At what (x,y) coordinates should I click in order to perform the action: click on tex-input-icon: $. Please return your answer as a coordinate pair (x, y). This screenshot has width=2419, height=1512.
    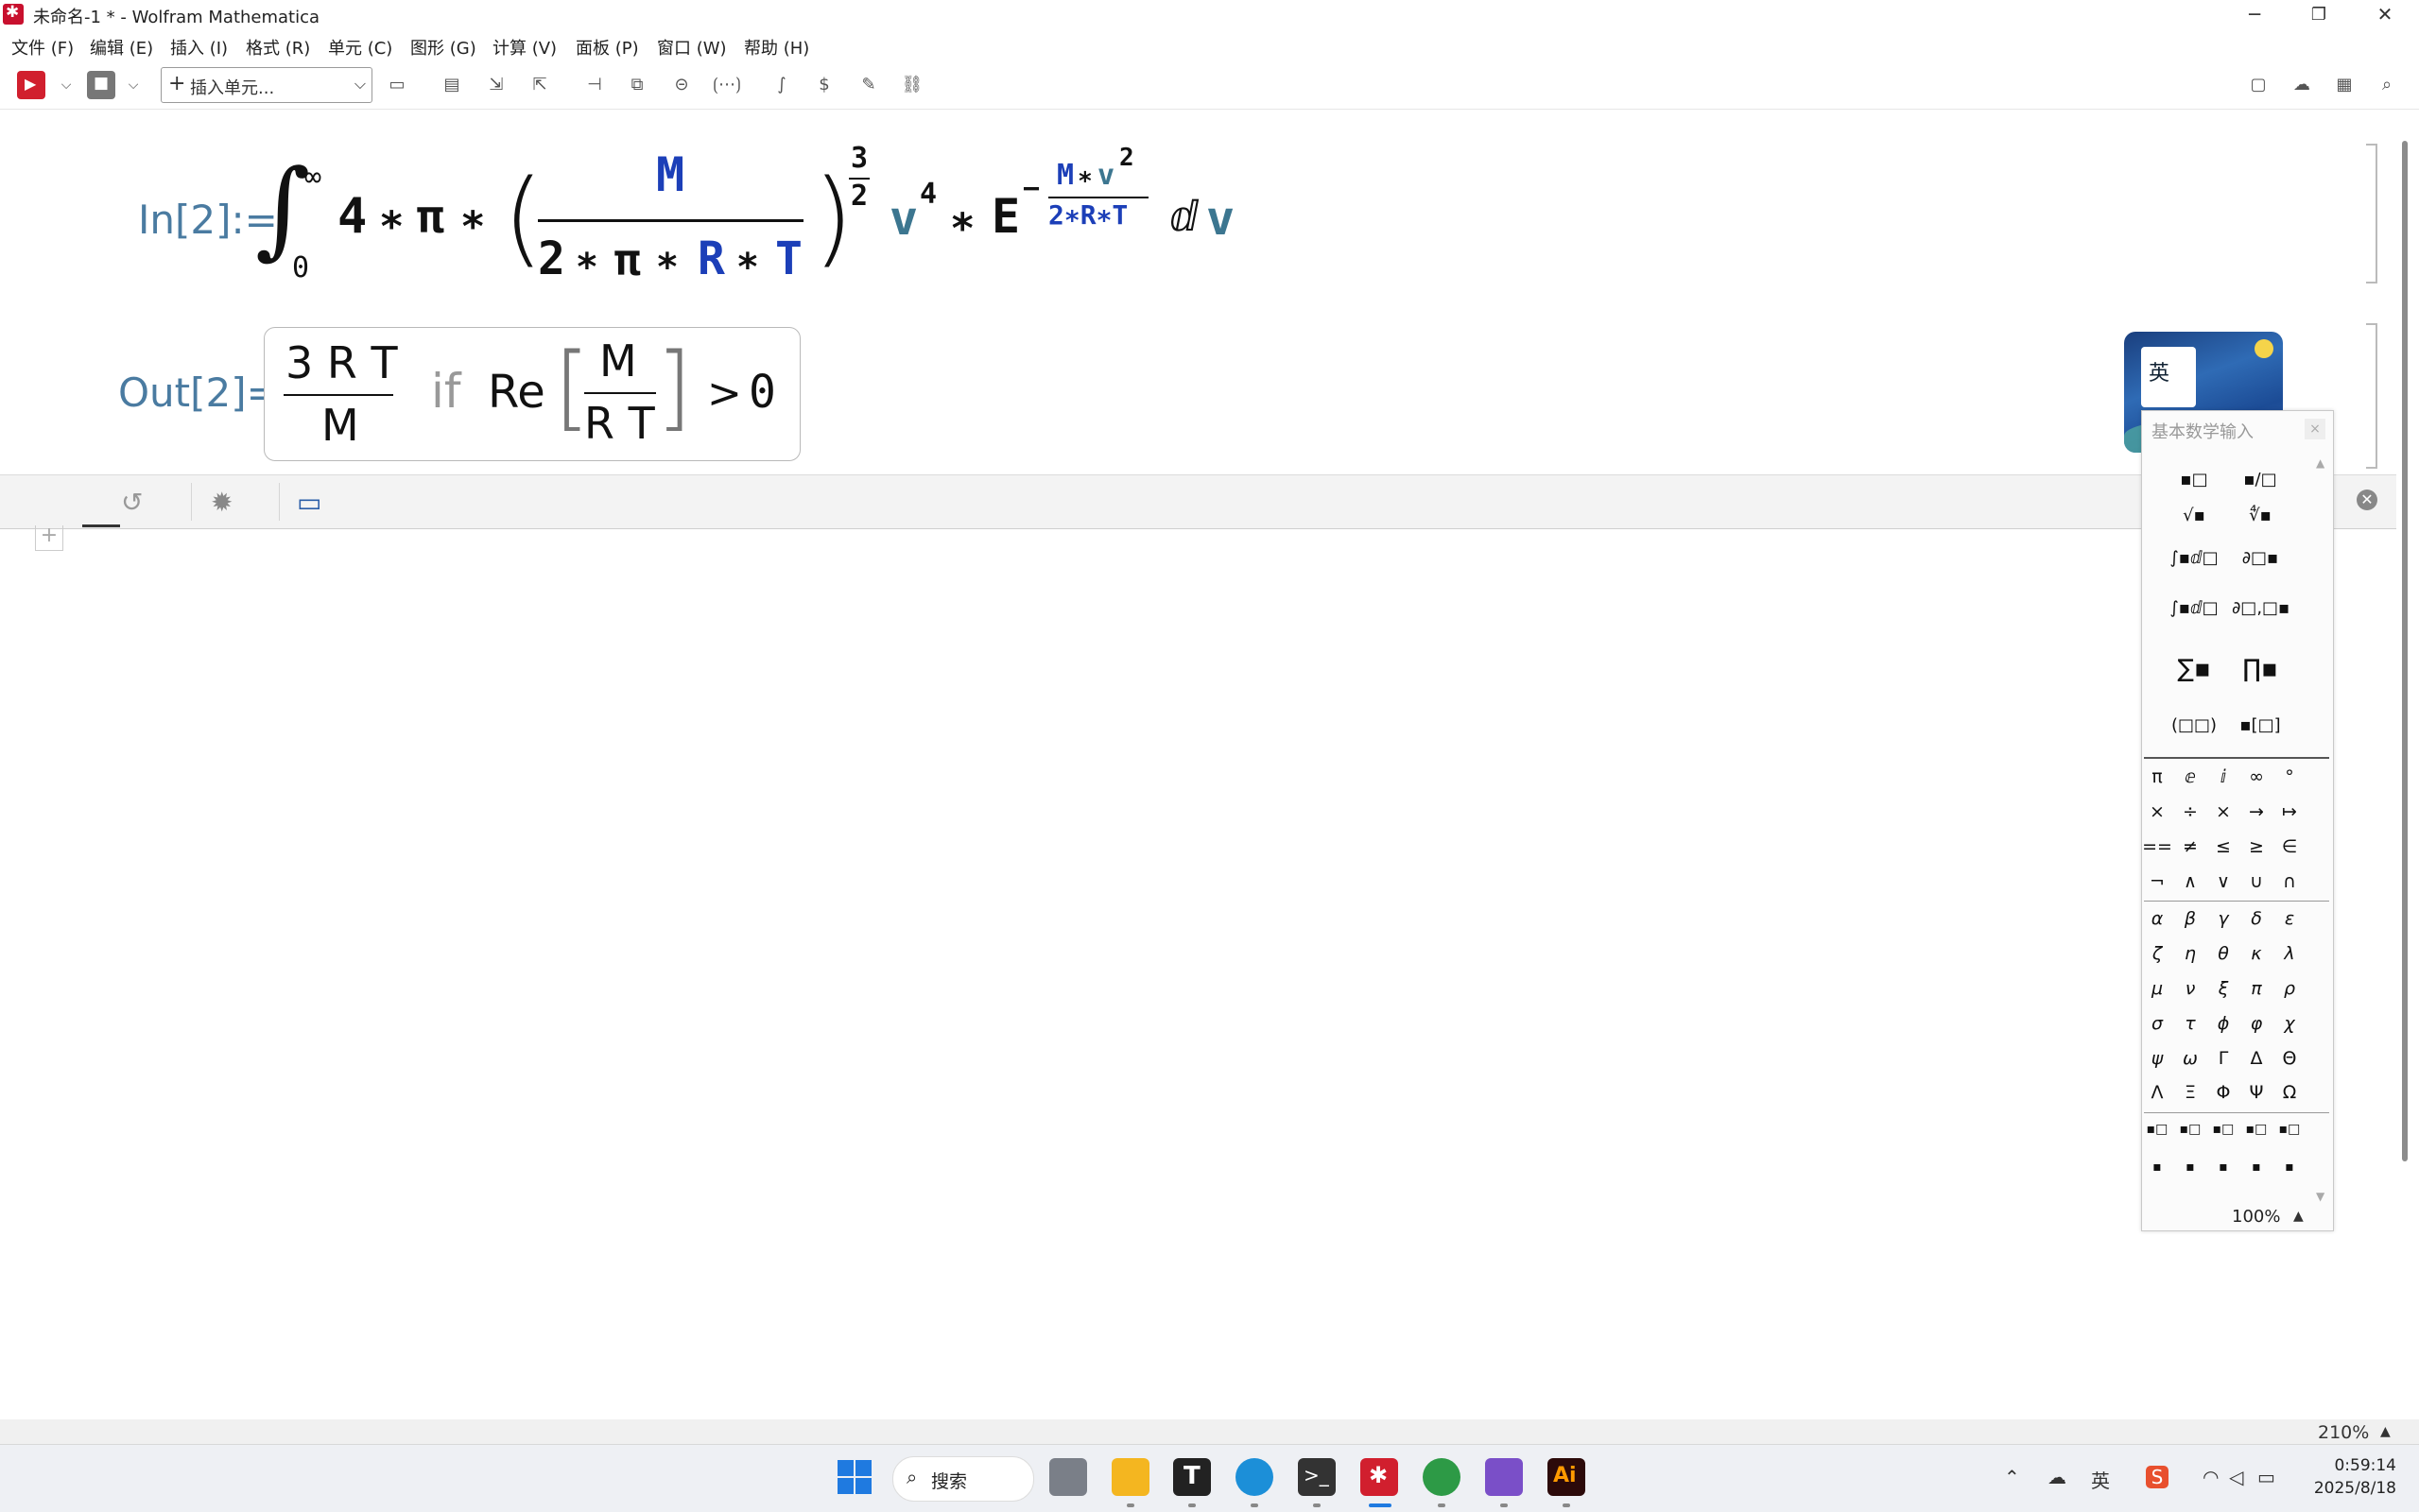
    Looking at the image, I should click on (824, 85).